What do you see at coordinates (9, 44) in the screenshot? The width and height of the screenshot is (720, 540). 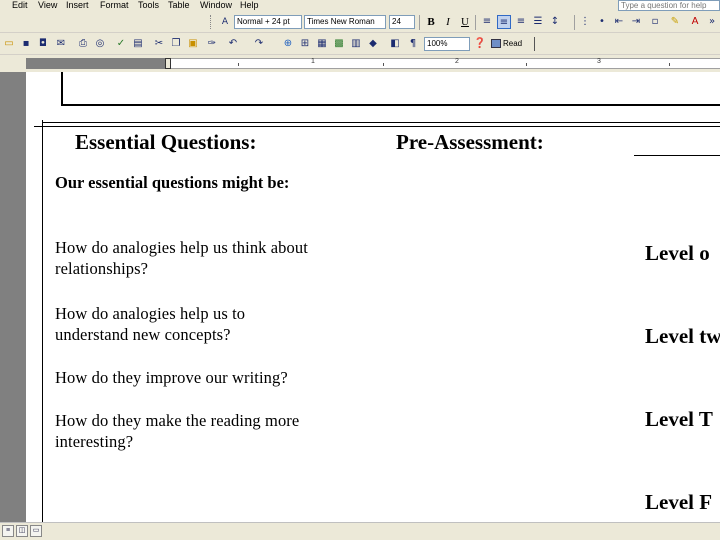 I see `open-icon: ▭` at bounding box center [9, 44].